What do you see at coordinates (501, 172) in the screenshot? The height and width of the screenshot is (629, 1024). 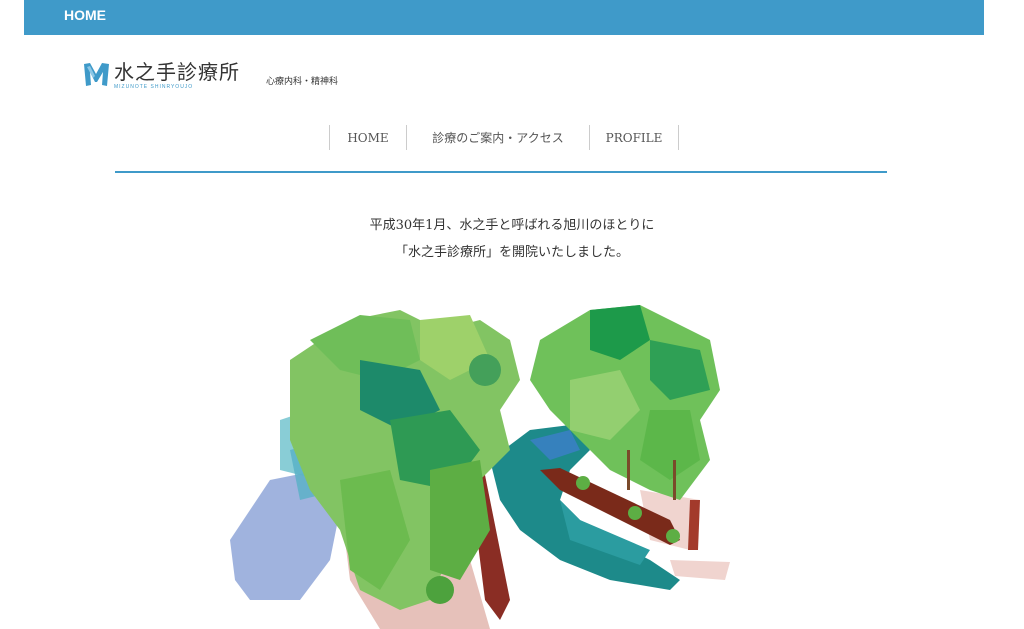 I see `nav-divider` at bounding box center [501, 172].